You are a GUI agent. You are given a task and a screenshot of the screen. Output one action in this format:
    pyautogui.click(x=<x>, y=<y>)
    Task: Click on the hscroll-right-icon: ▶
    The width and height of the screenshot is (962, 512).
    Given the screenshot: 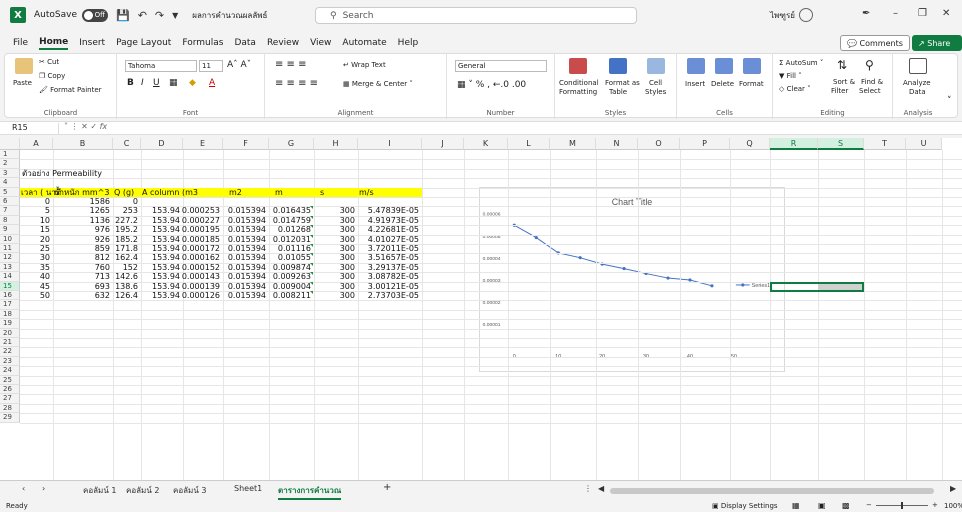 What is the action you would take?
    pyautogui.click(x=953, y=488)
    